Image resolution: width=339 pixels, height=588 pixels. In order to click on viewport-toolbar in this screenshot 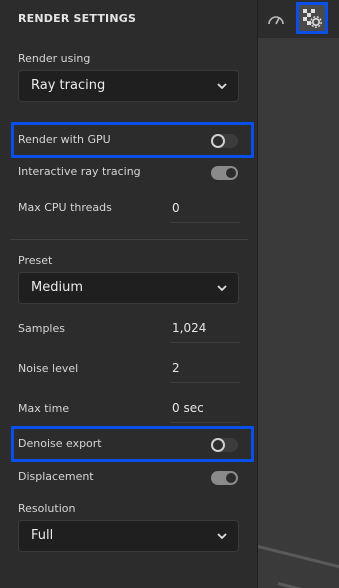, I will do `click(298, 19)`.